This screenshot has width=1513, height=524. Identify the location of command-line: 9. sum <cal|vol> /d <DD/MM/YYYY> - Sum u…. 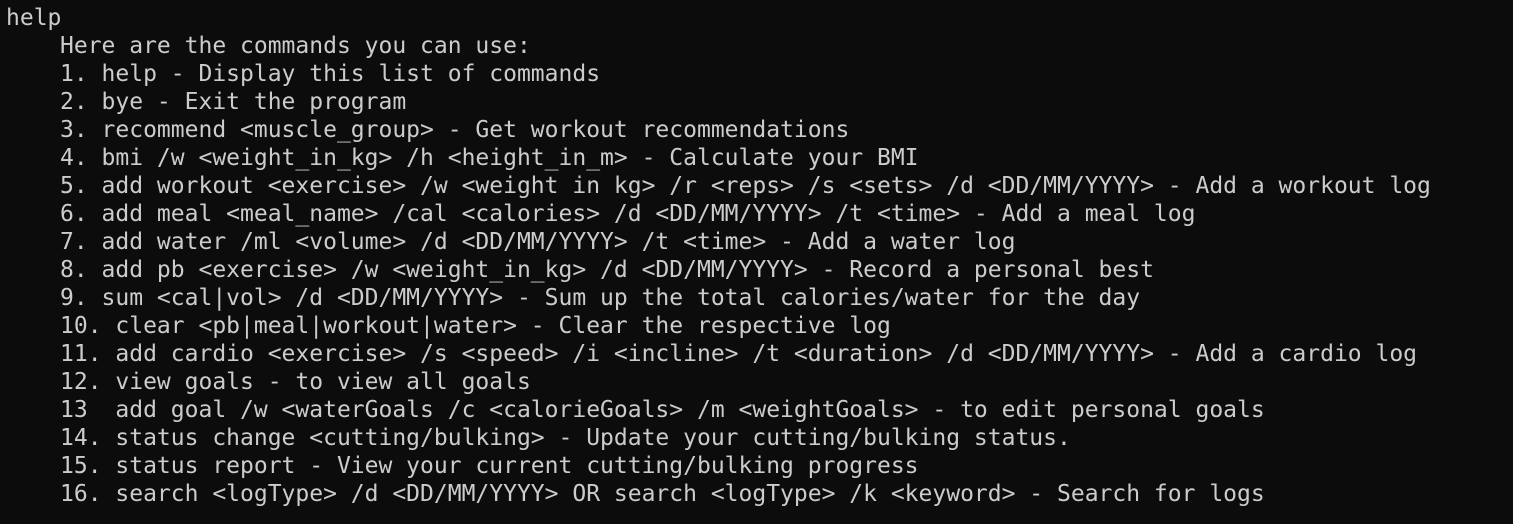
(600, 298).